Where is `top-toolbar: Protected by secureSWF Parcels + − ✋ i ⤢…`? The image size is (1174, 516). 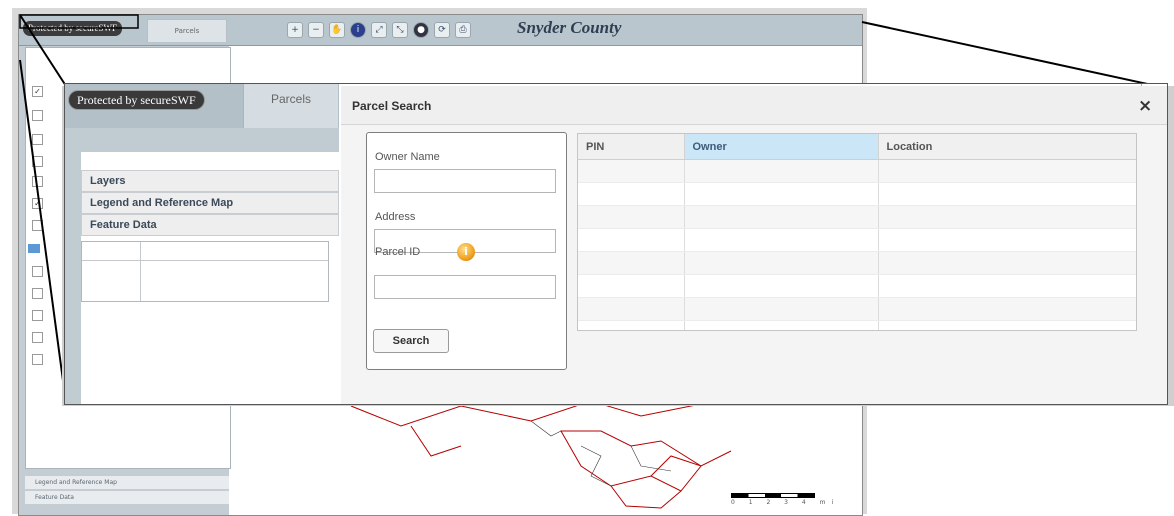 top-toolbar: Protected by secureSWF Parcels + − ✋ i ⤢… is located at coordinates (440, 30).